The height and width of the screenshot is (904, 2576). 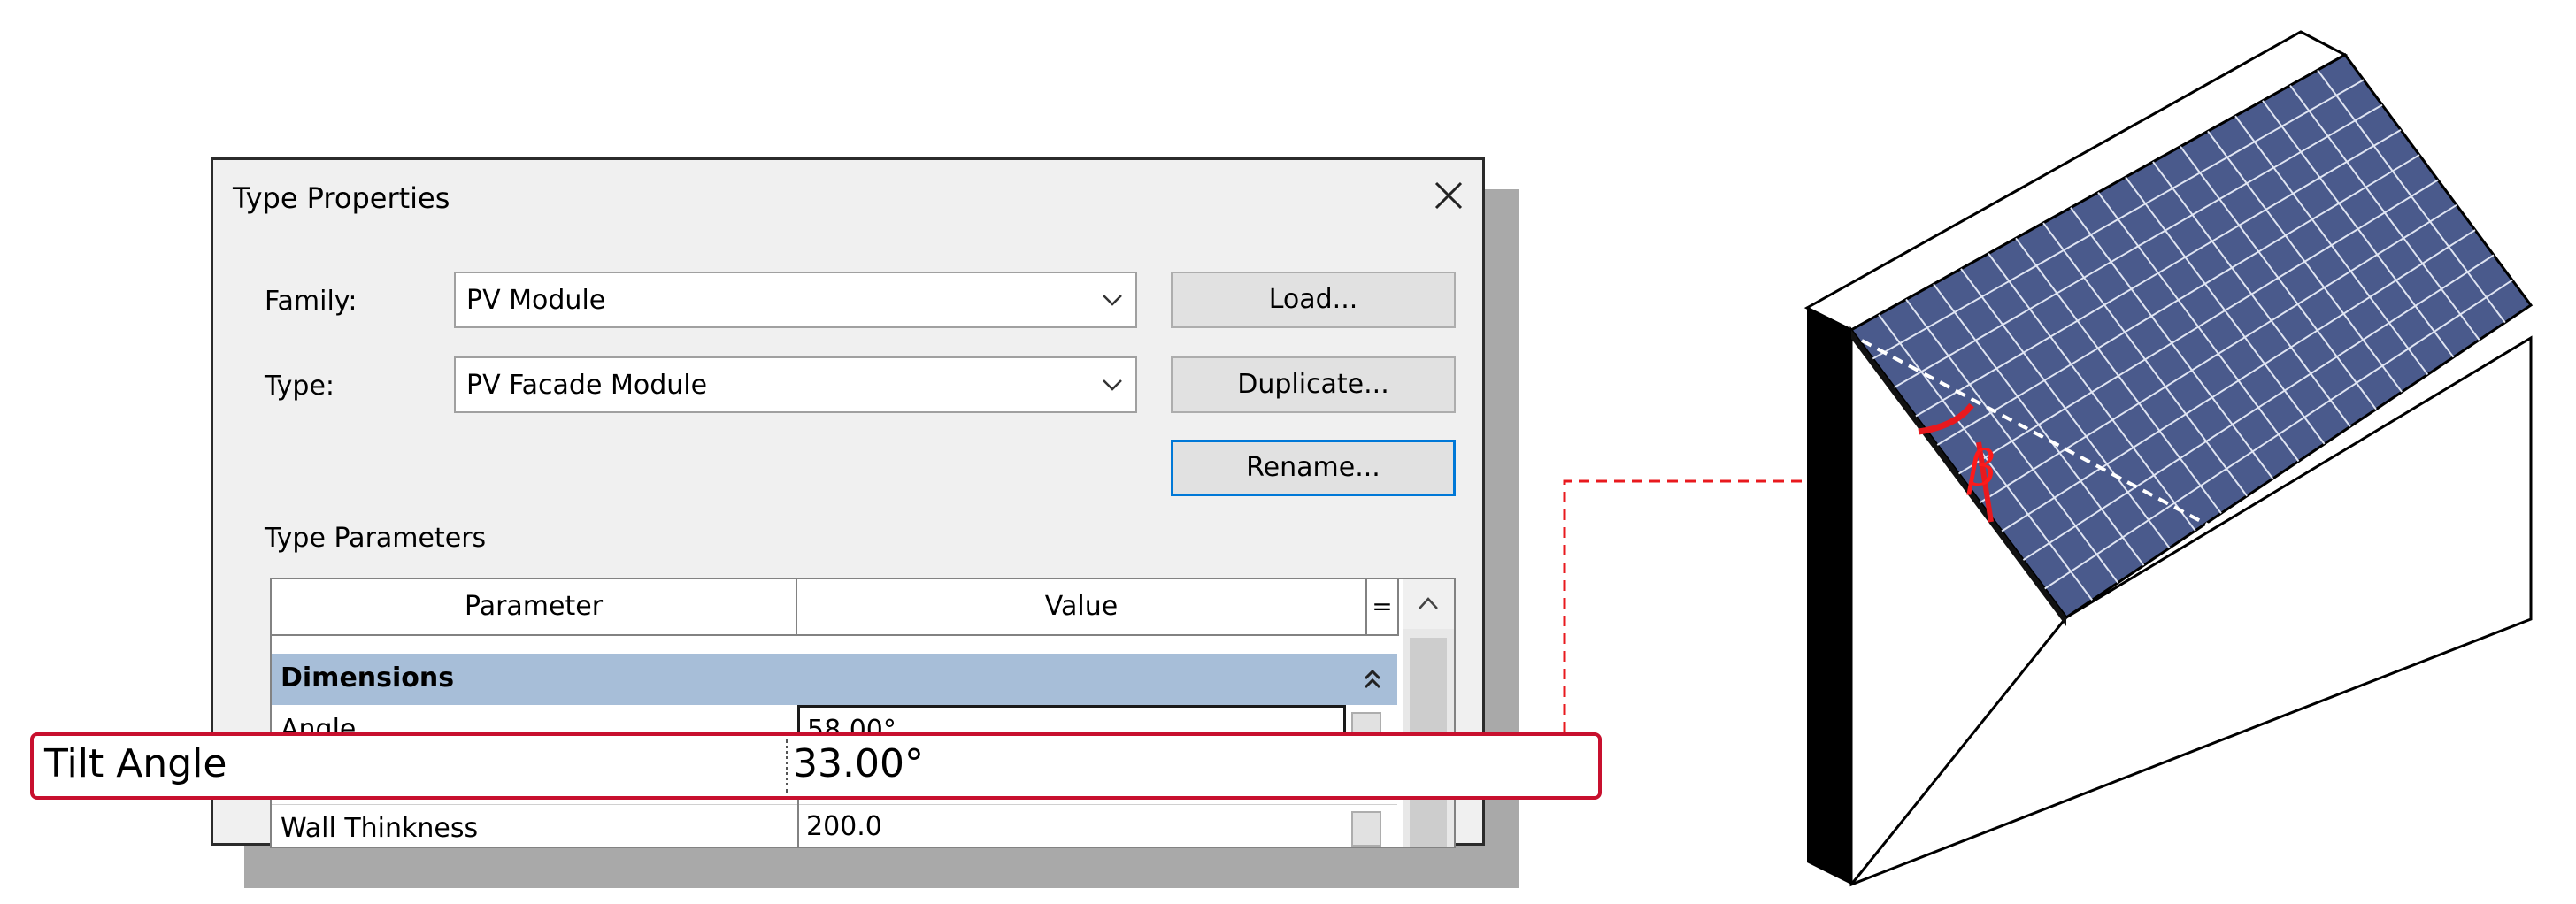 I want to click on scroll-up-button, so click(x=1428, y=604).